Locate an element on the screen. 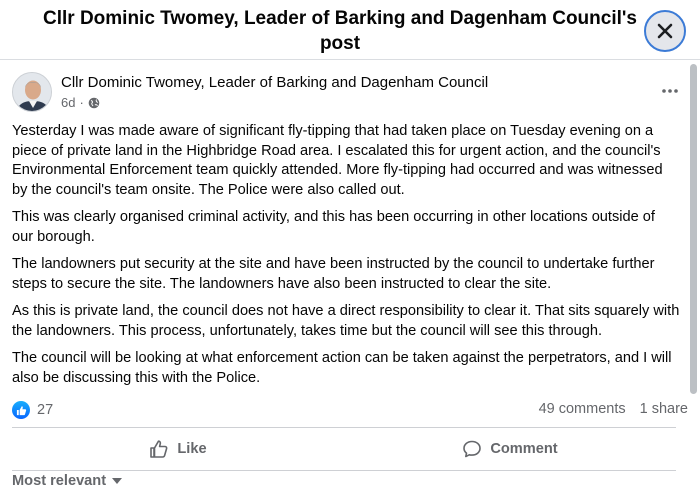  close-button is located at coordinates (665, 31).